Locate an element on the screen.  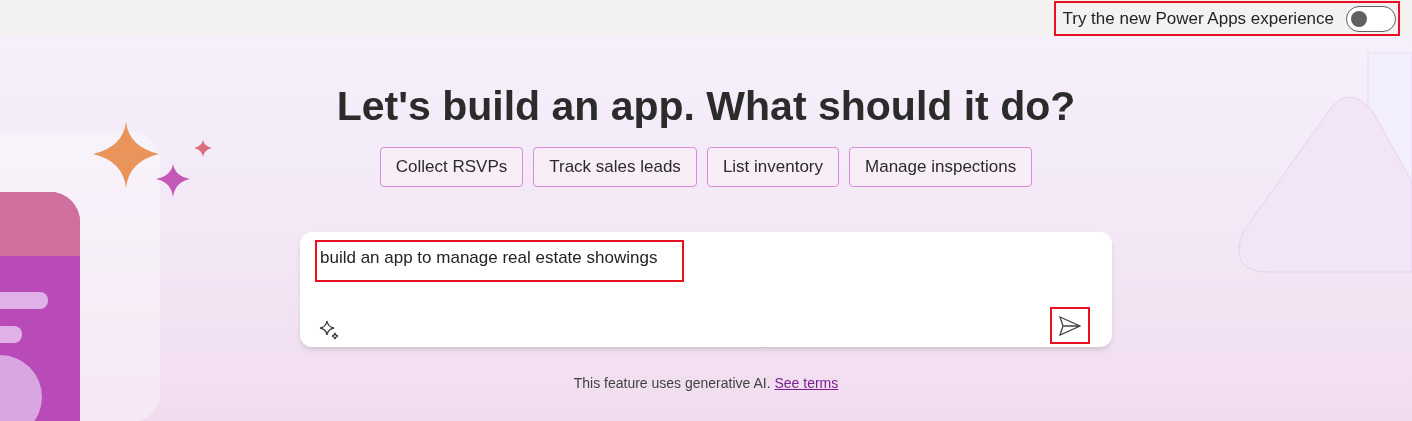
send-icon is located at coordinates (1070, 325).